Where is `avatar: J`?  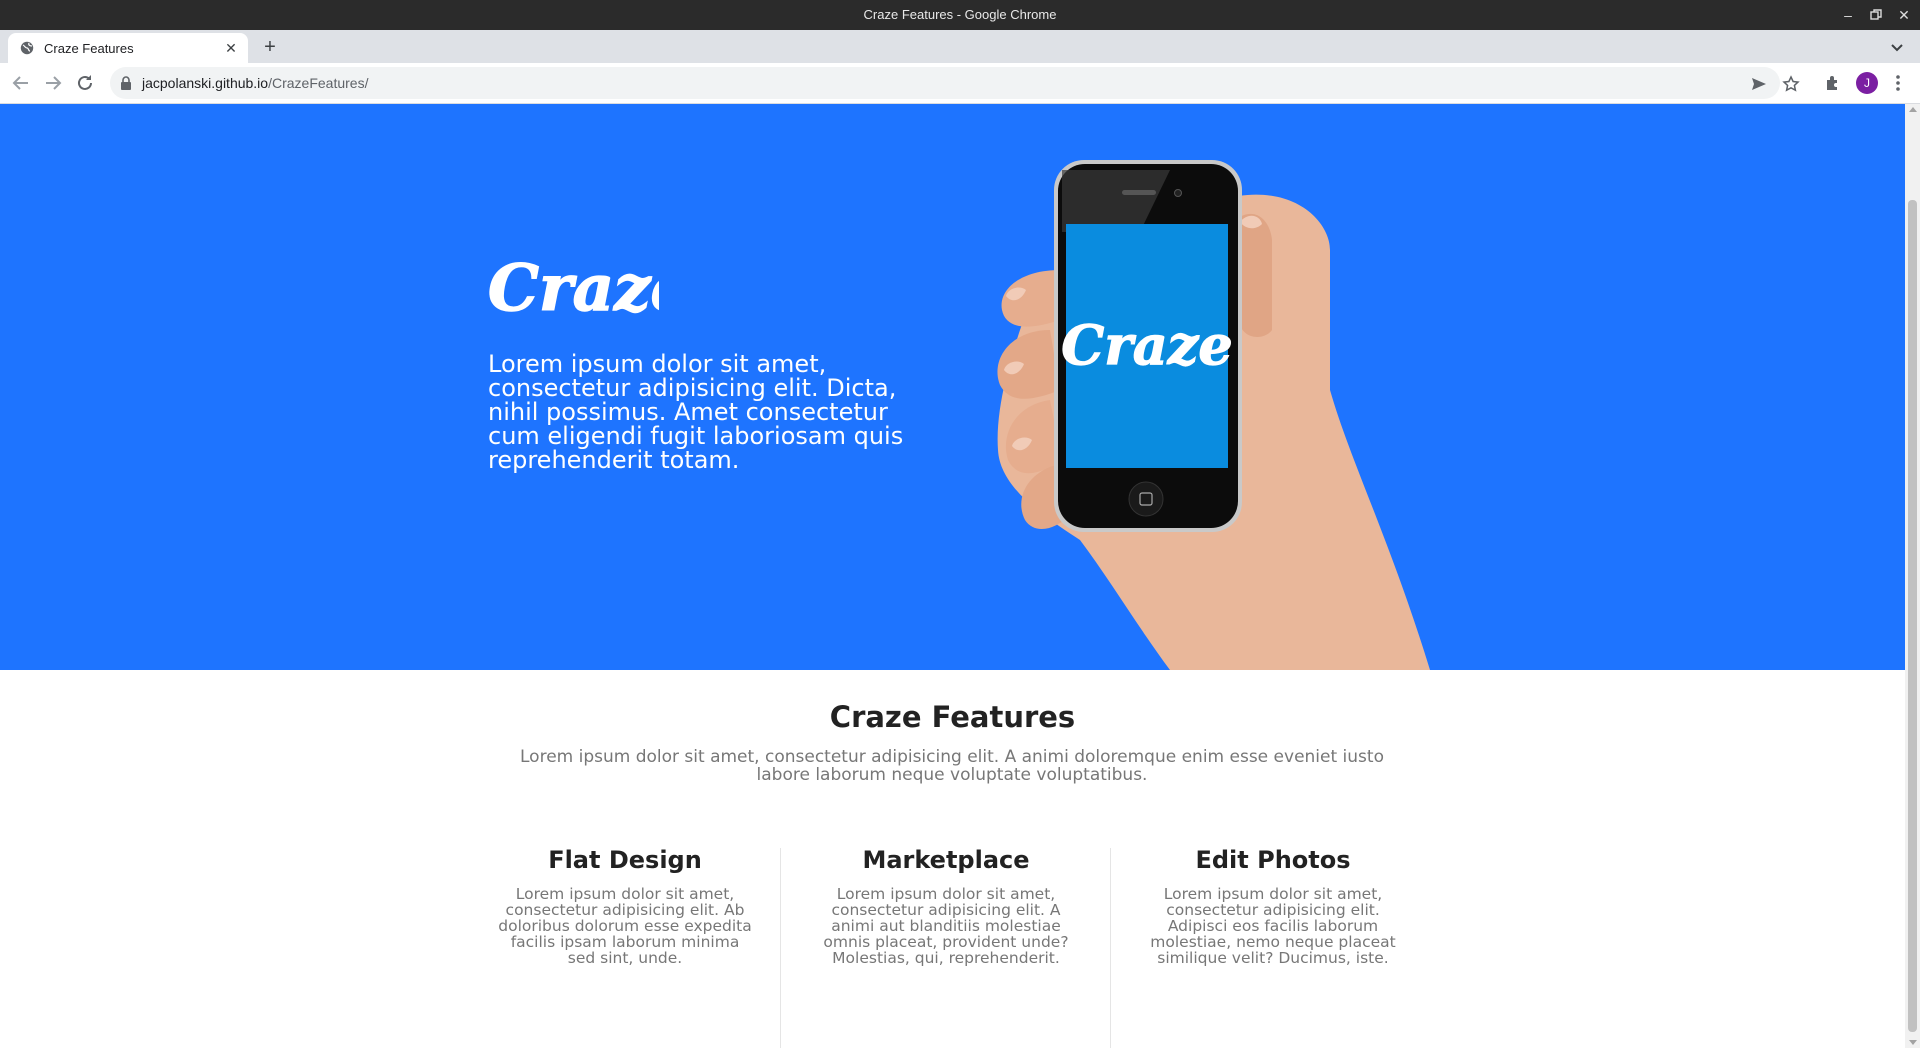
avatar: J is located at coordinates (1867, 83).